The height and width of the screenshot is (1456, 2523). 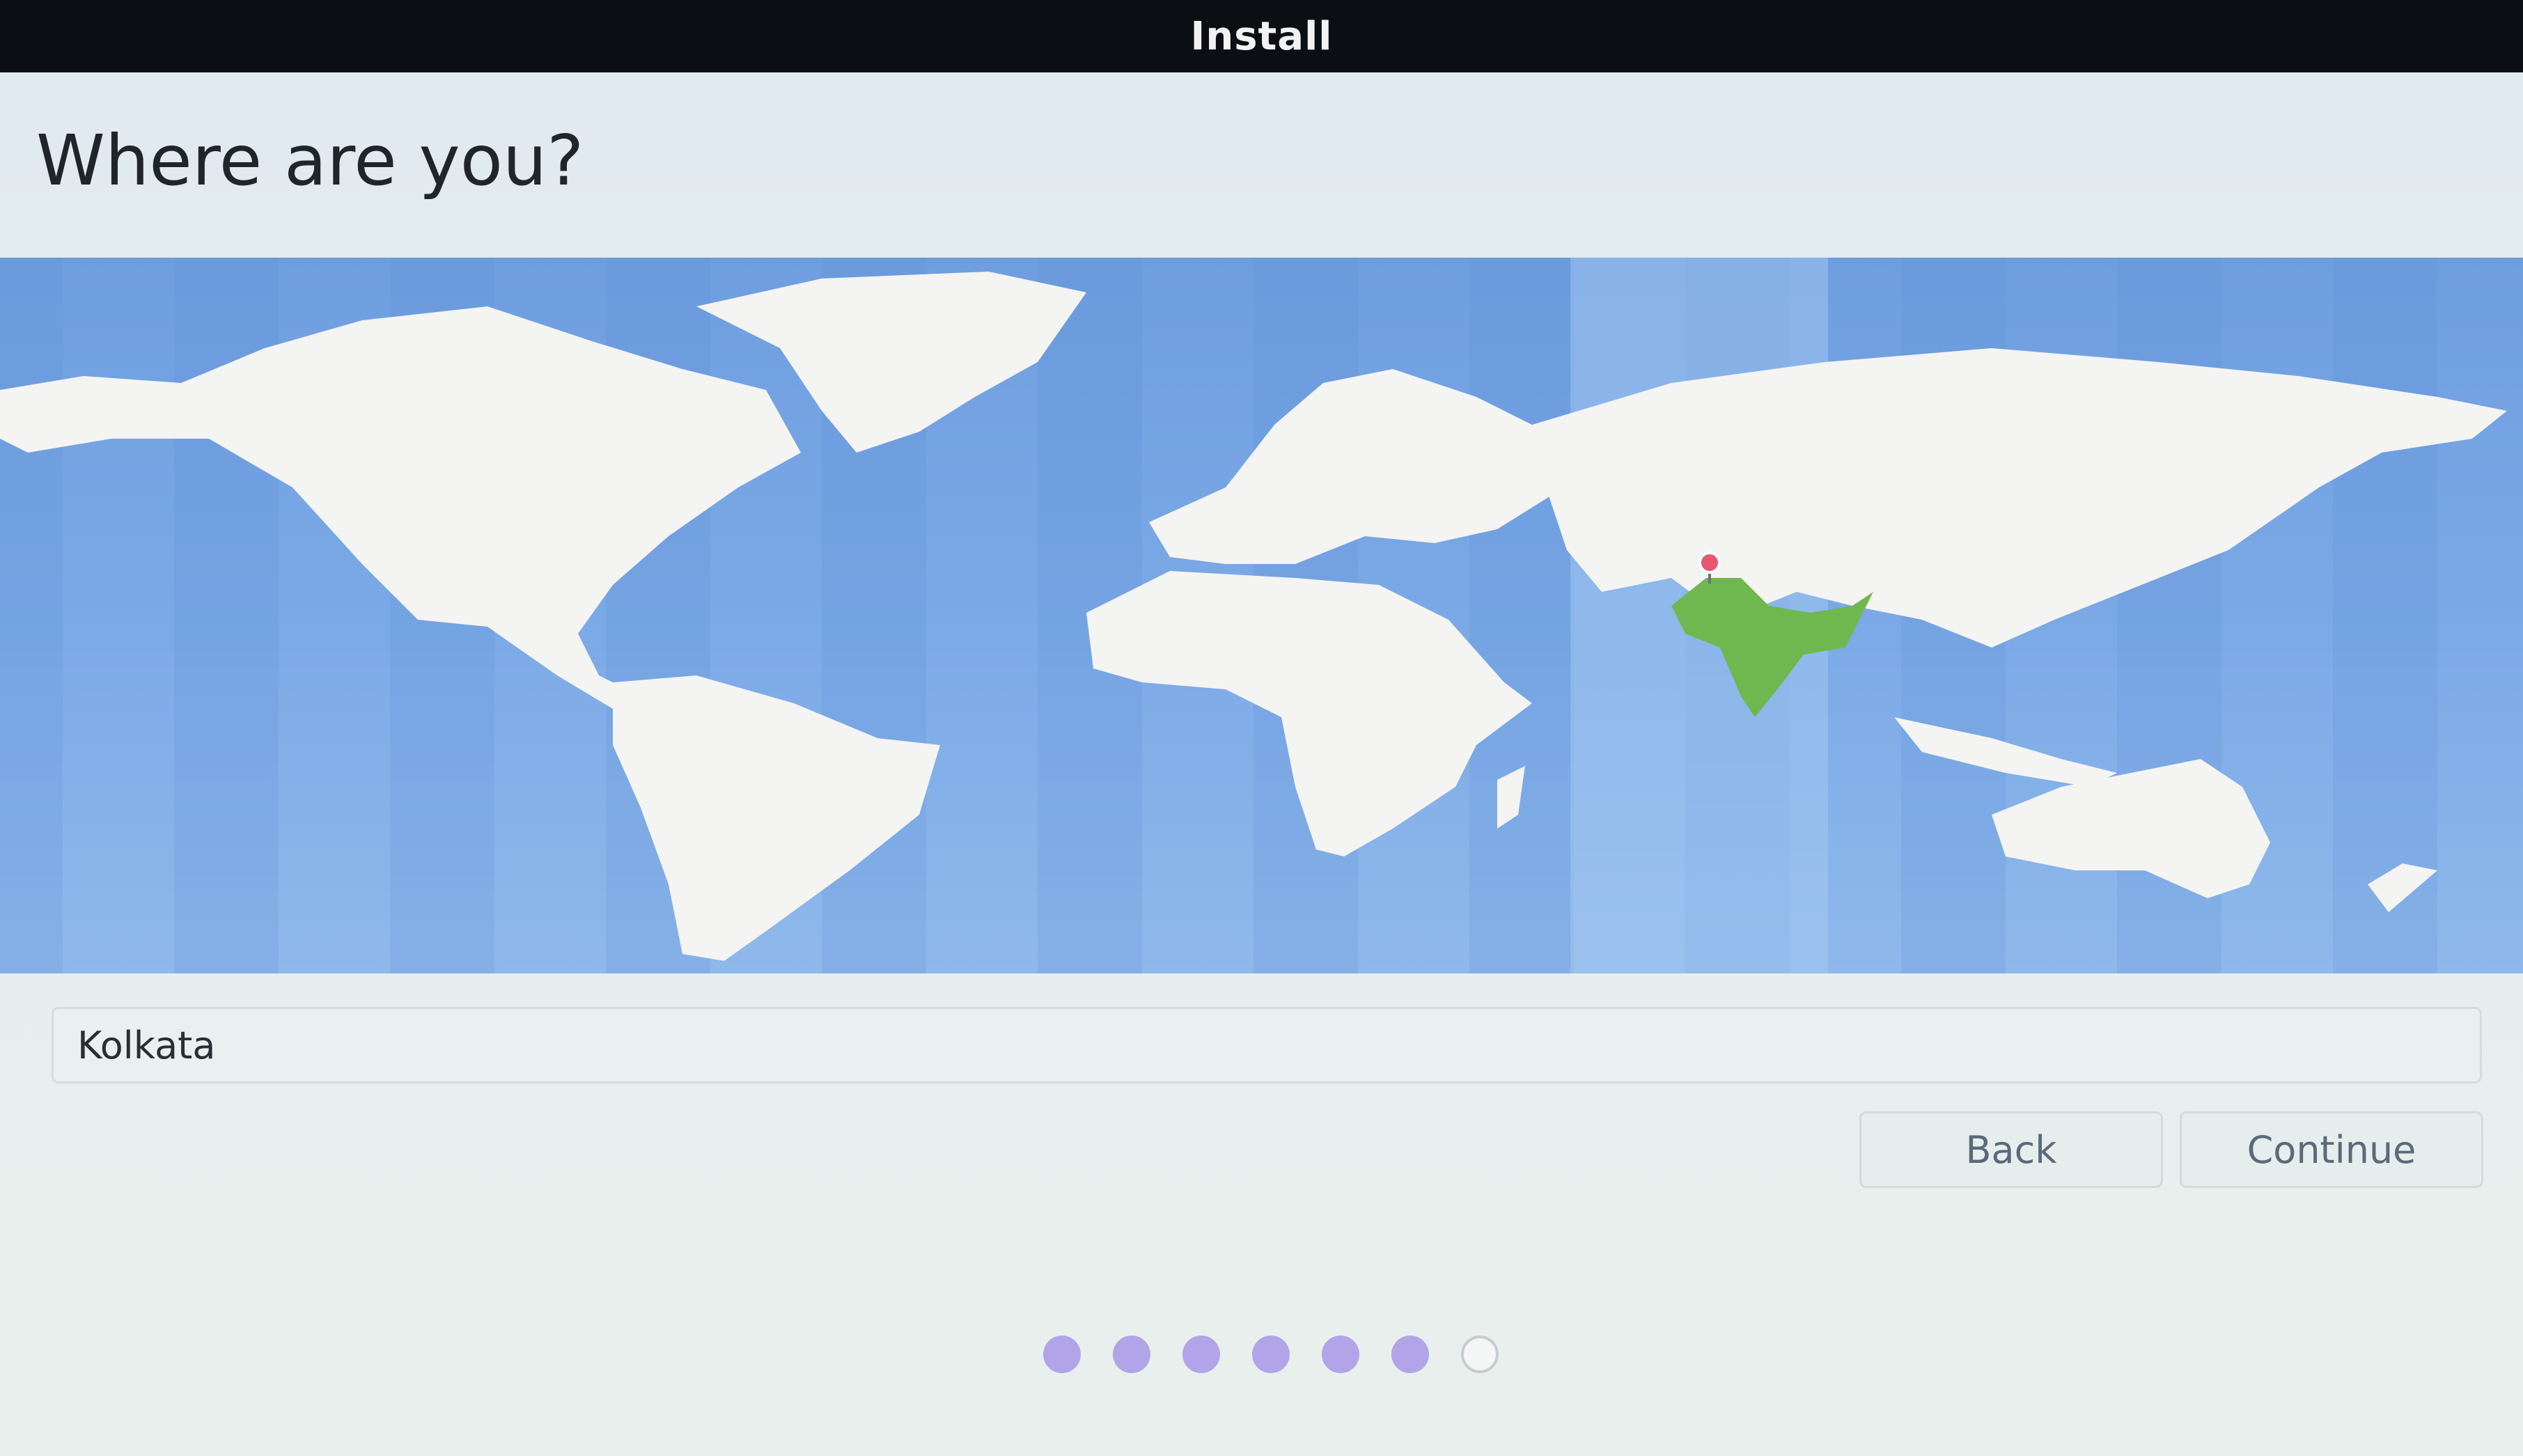 I want to click on window-title: Install, so click(x=1261, y=36).